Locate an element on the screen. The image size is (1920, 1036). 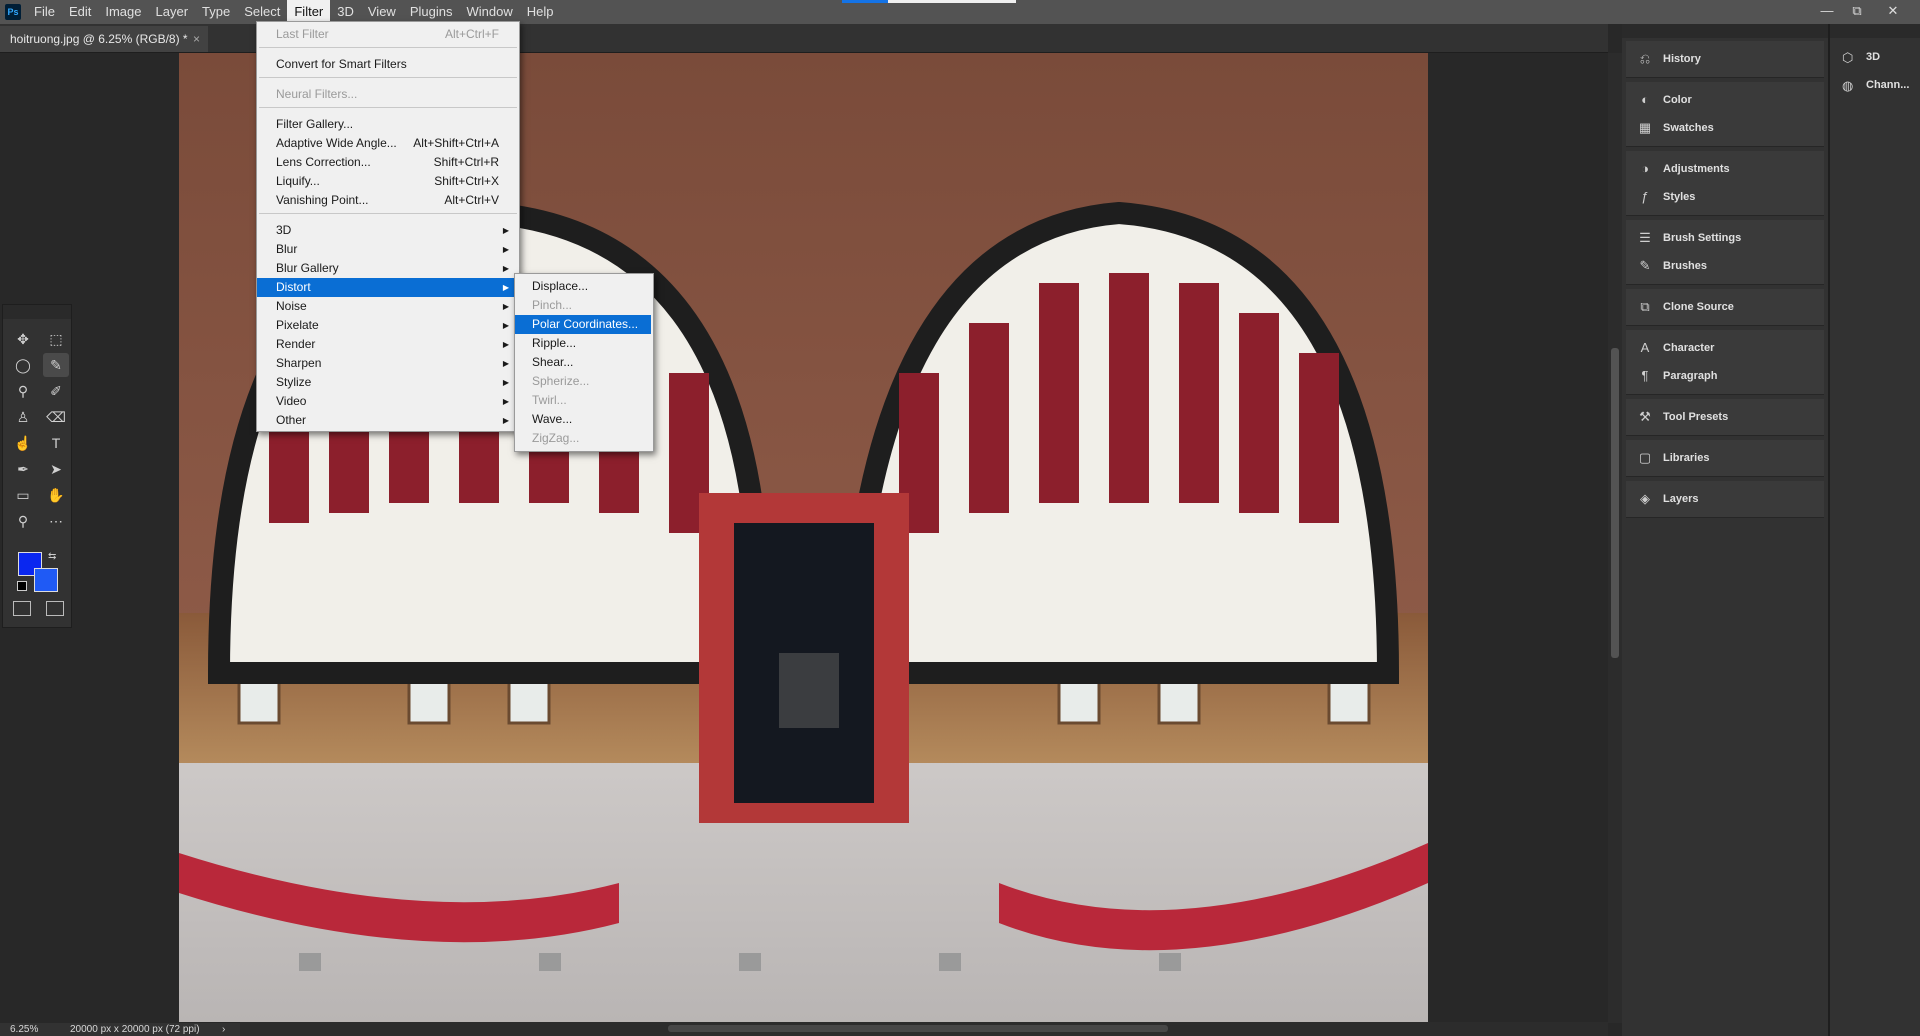
path-selection-tool-icon: ➤ is located at coordinates (56, 469).